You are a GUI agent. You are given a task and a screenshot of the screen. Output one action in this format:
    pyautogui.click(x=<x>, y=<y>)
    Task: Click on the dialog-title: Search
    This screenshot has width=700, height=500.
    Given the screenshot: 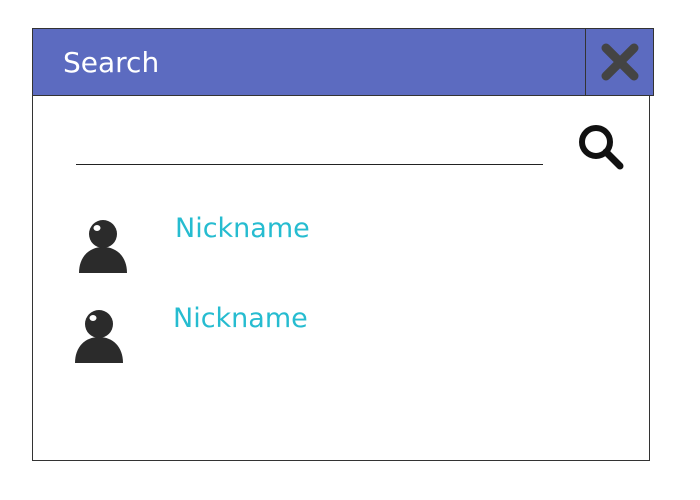 What is the action you would take?
    pyautogui.click(x=111, y=62)
    